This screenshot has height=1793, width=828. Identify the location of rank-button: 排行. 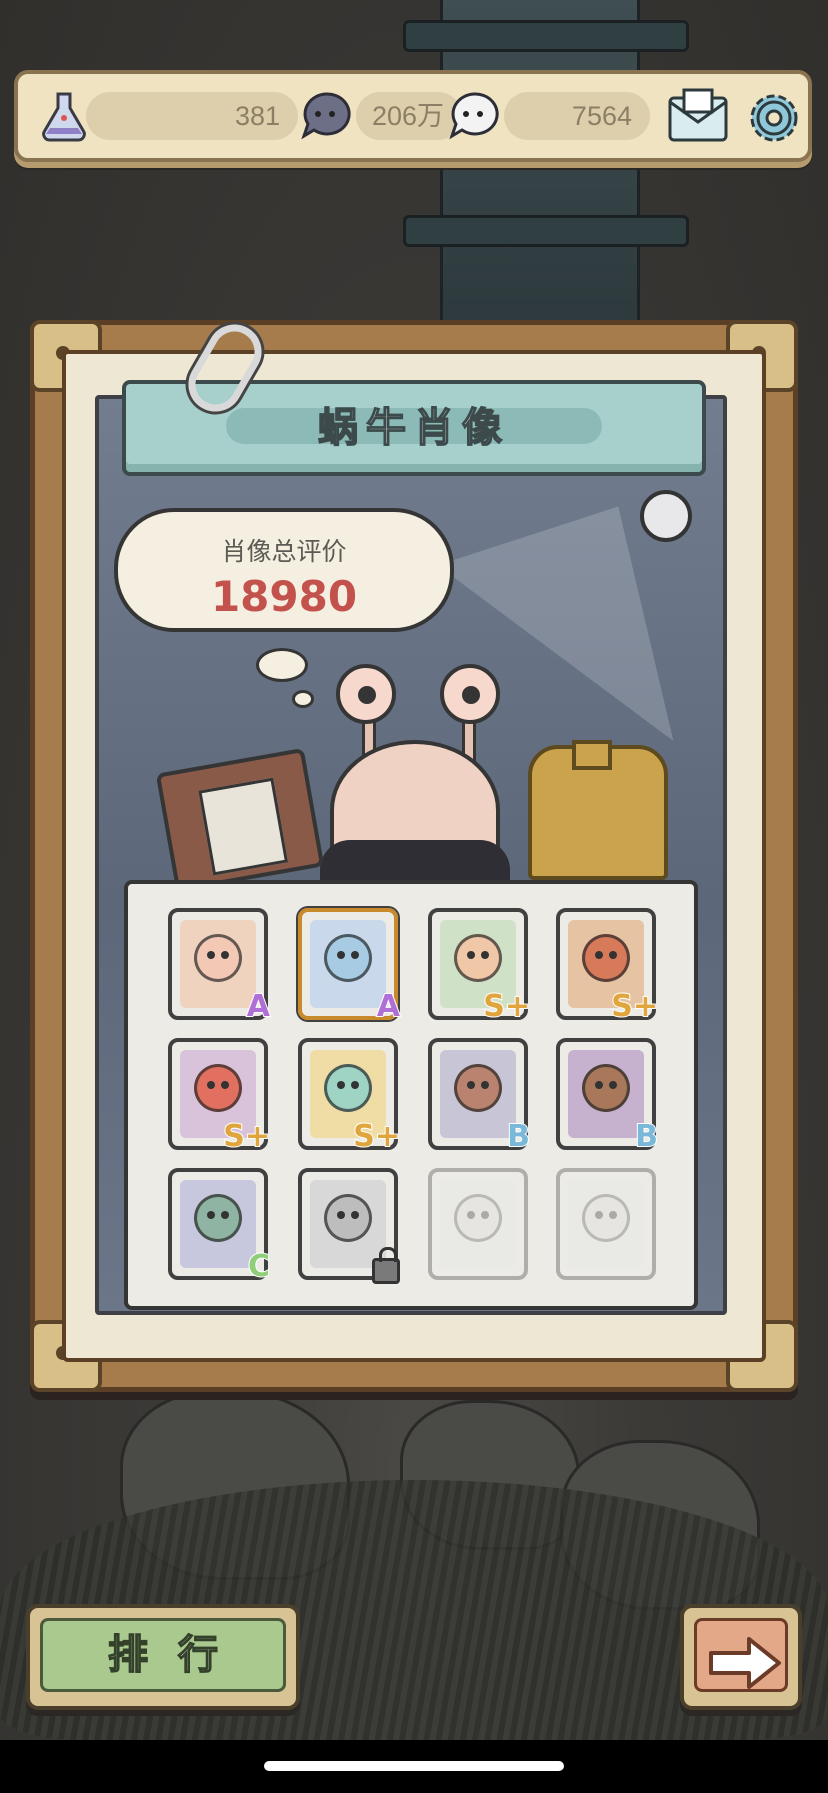
(163, 1657).